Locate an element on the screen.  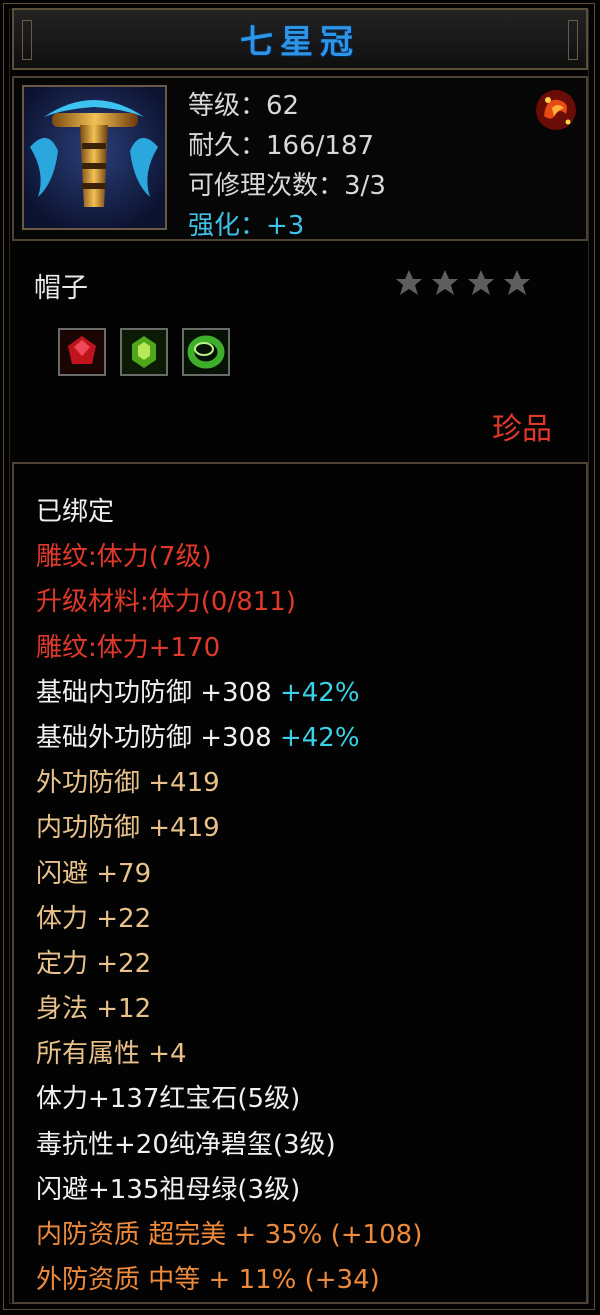
title-ornament-left is located at coordinates (27, 40).